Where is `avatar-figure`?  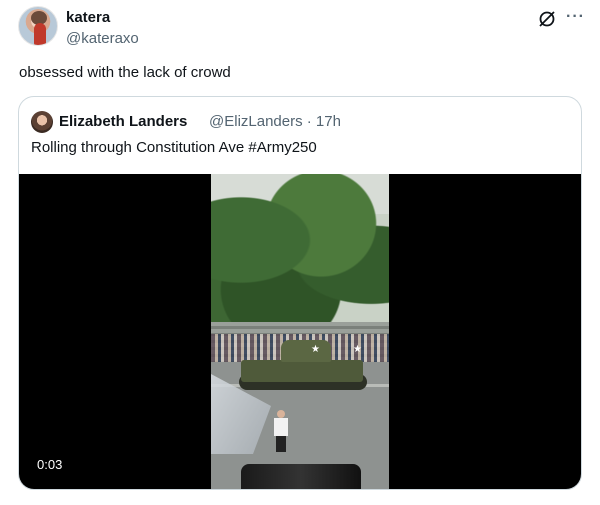
avatar-figure is located at coordinates (40, 34).